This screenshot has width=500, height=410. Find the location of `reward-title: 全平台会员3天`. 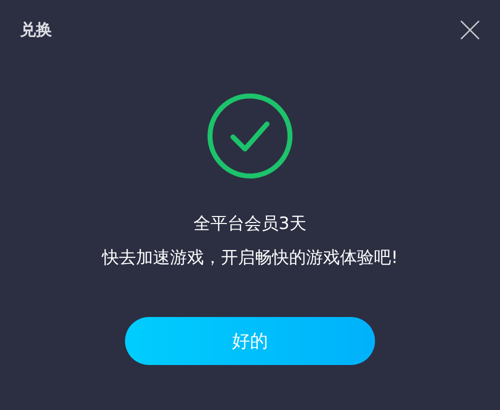

reward-title: 全平台会员3天 is located at coordinates (250, 224).